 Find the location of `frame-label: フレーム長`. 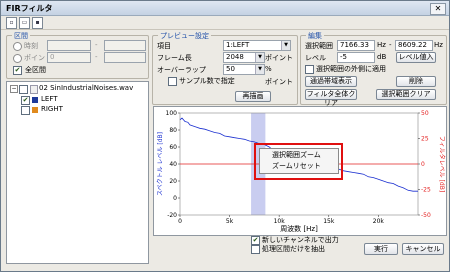

frame-label: フレーム長 is located at coordinates (174, 58).